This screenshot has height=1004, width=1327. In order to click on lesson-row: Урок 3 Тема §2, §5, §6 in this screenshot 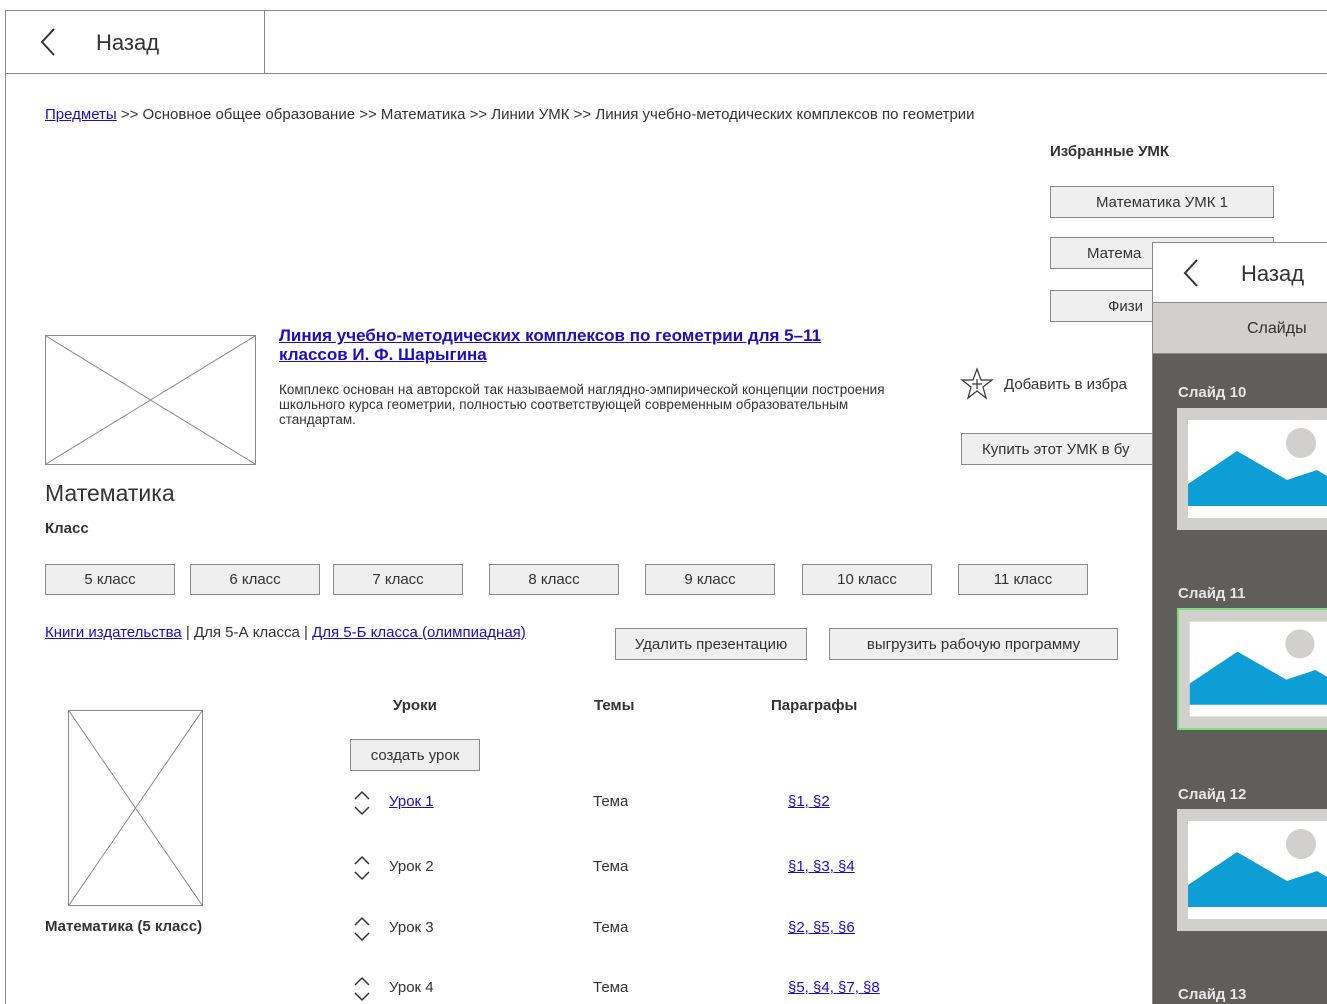, I will do `click(650, 929)`.